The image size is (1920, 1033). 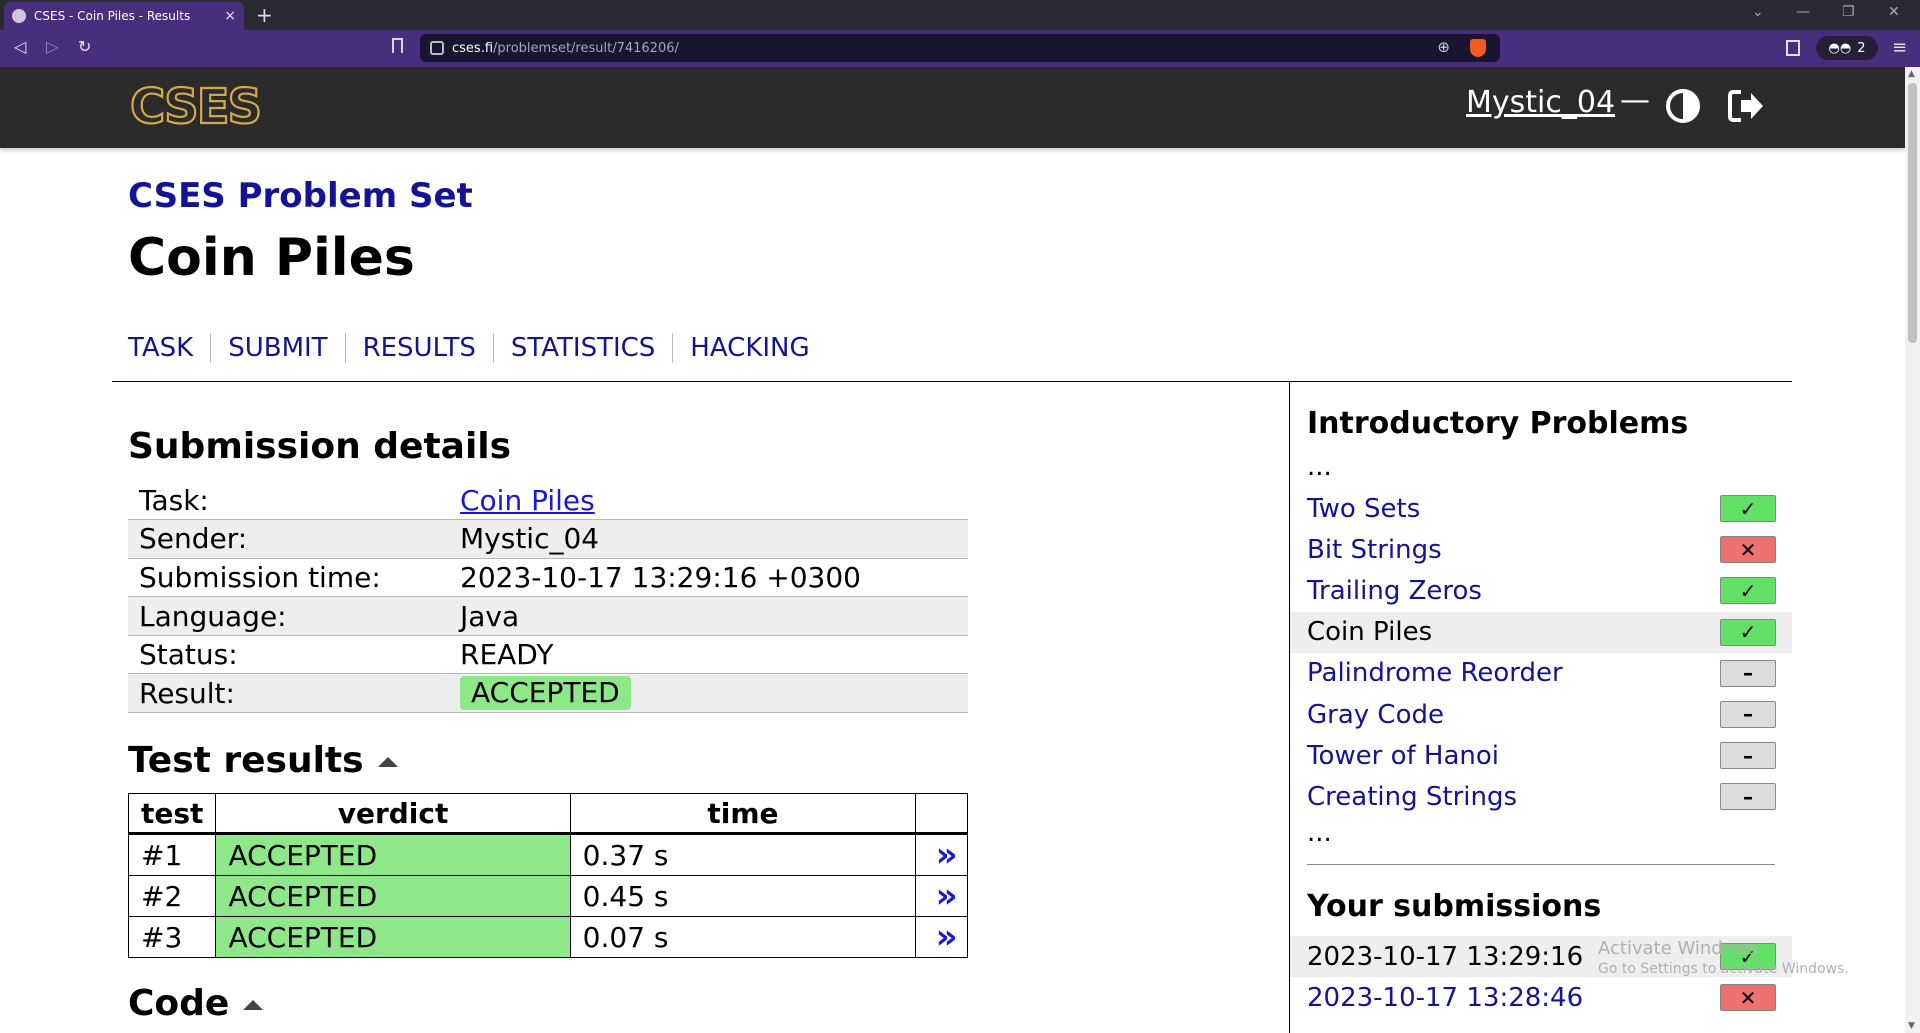 What do you see at coordinates (1435, 673) in the screenshot?
I see `problem-link: Palindrome Reorder` at bounding box center [1435, 673].